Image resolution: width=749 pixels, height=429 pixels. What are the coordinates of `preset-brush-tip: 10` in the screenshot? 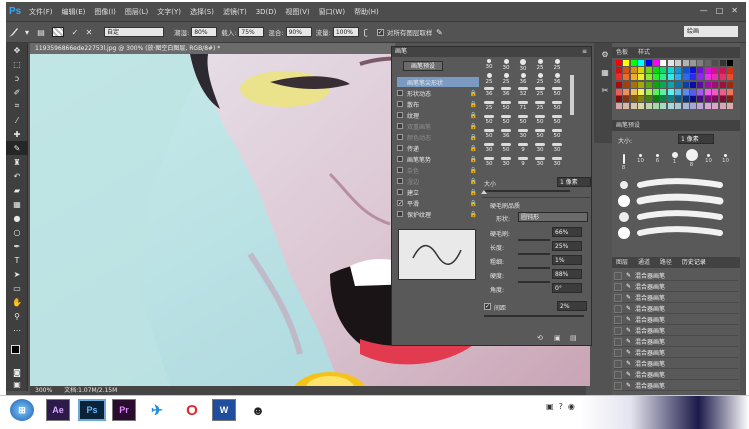 It's located at (640, 156).